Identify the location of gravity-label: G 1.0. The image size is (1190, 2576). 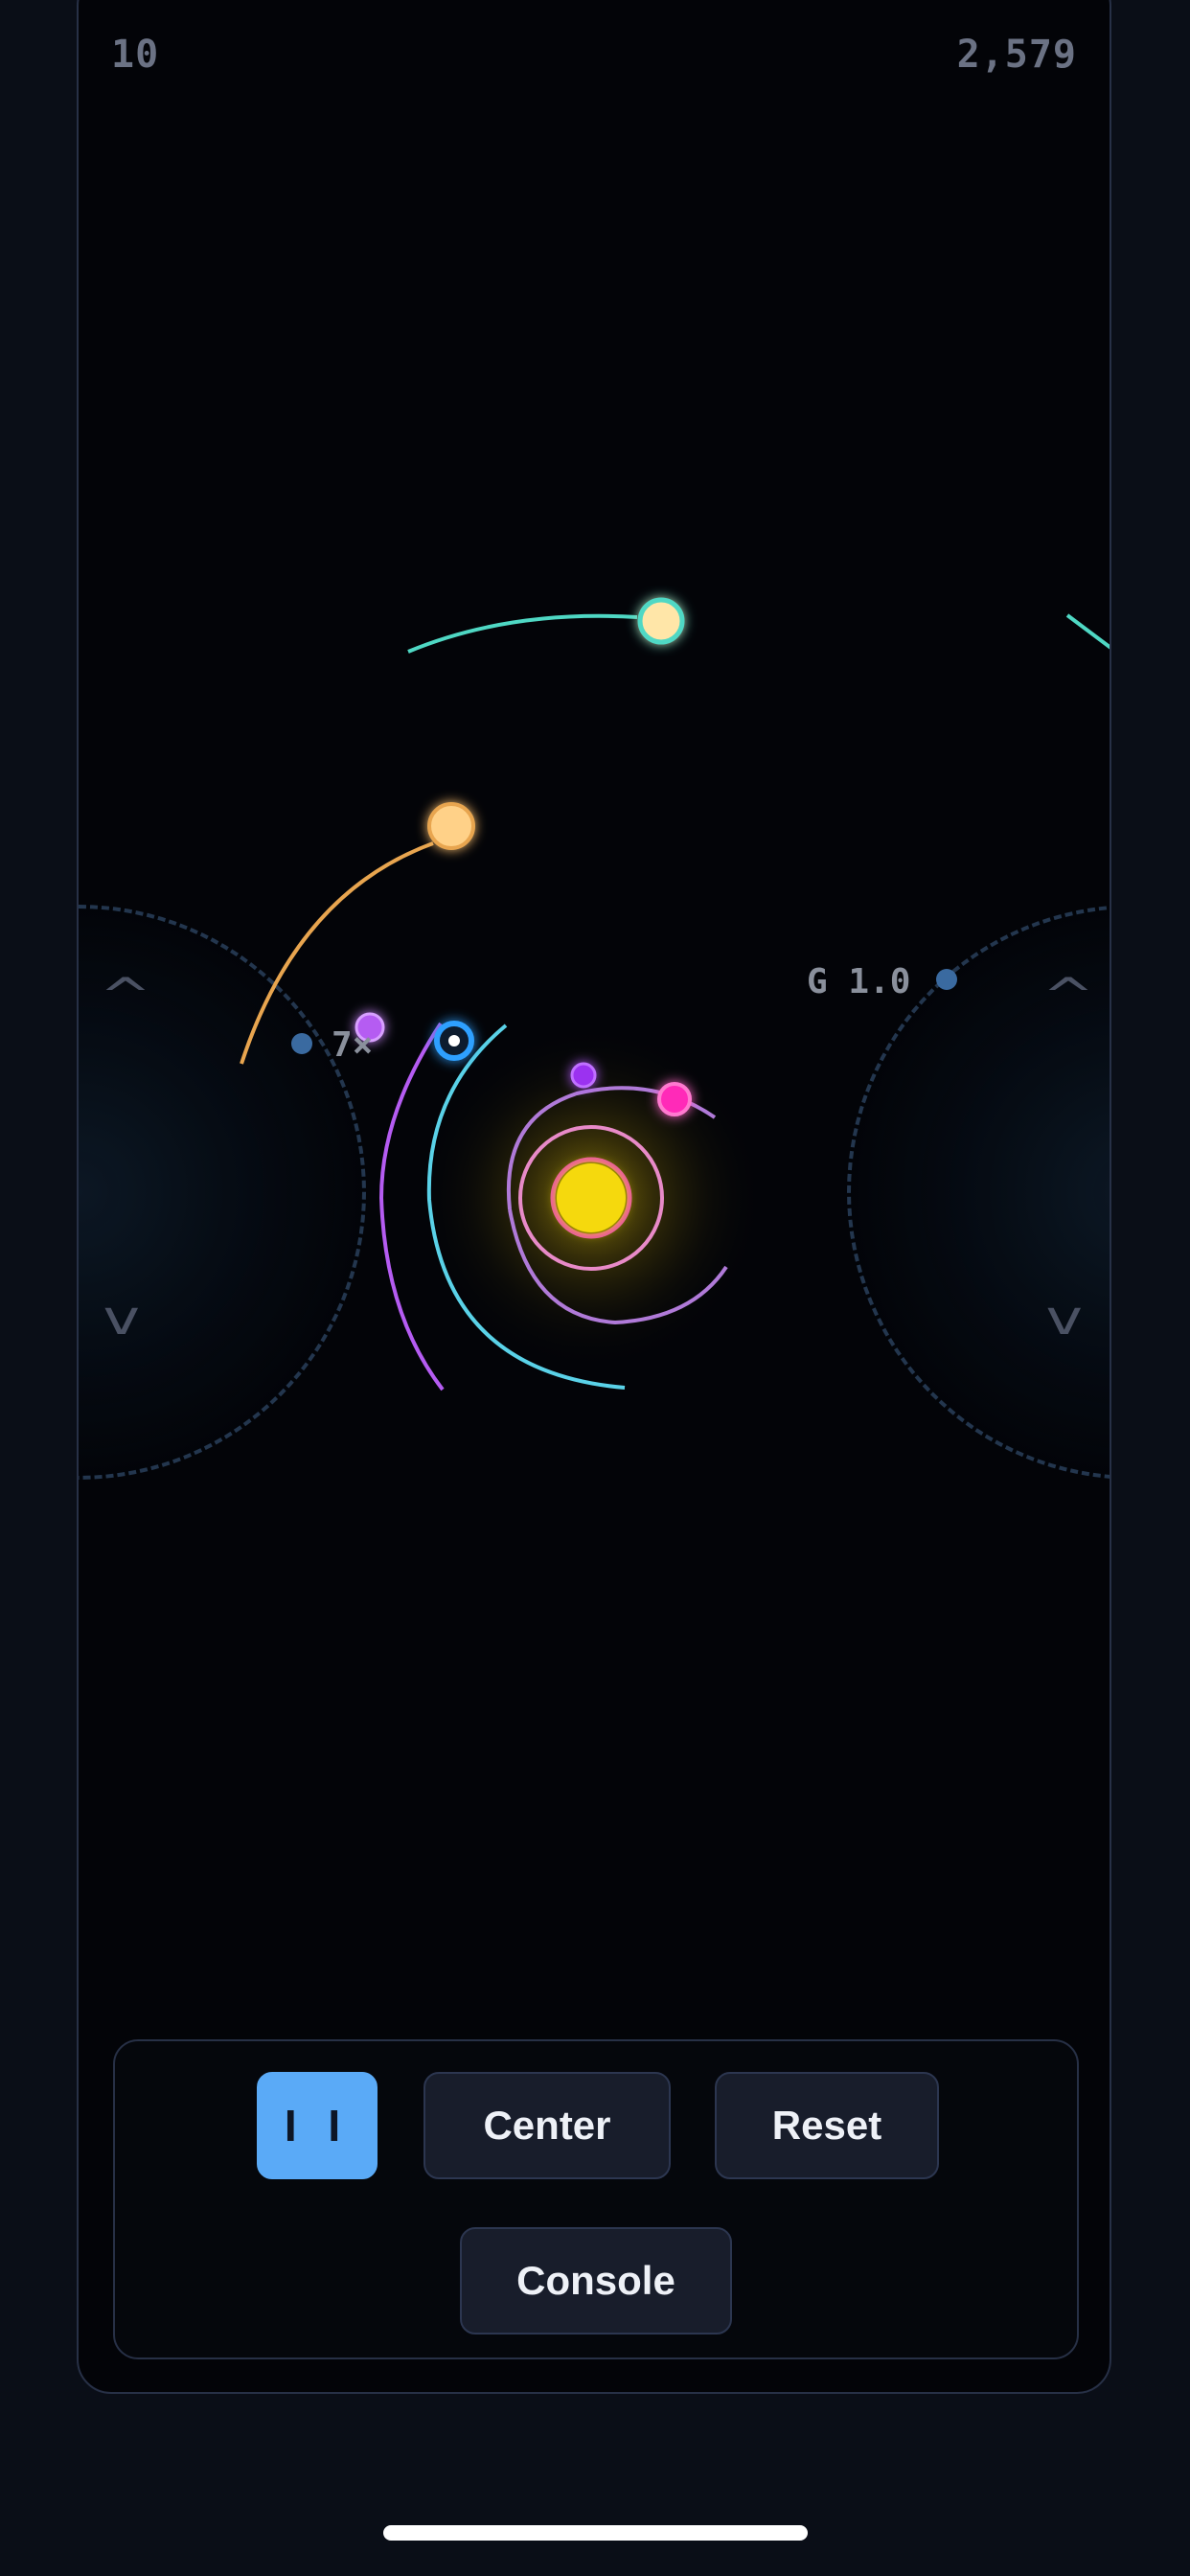
(859, 981).